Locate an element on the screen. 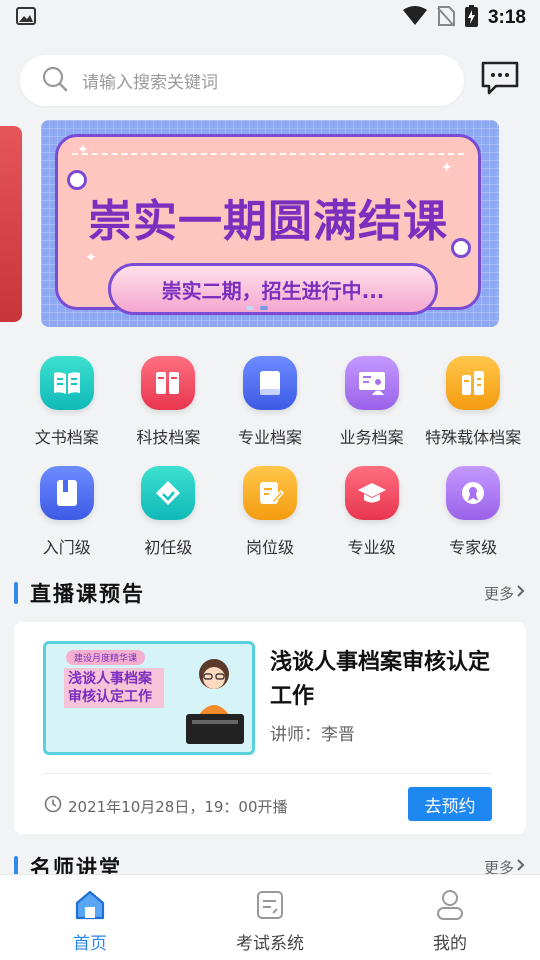 The image size is (540, 960). chevron-right-icon is located at coordinates (520, 593).